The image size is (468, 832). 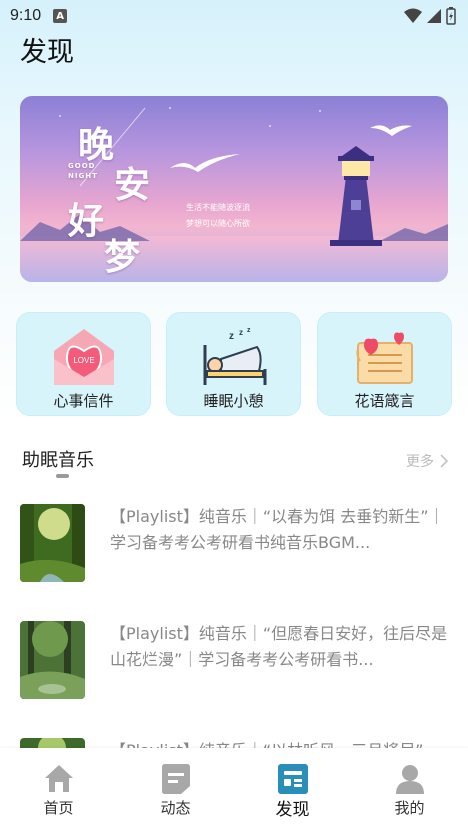 I want to click on nav-feed: 动态, so click(x=175, y=790).